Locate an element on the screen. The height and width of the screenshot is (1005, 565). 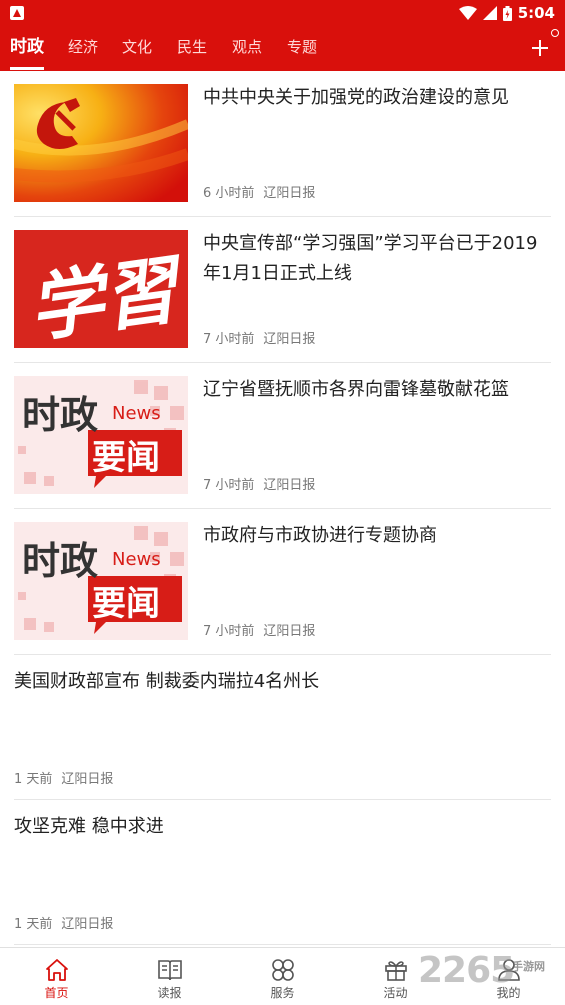
nav-newspaper: 读报 is located at coordinates (169, 976).